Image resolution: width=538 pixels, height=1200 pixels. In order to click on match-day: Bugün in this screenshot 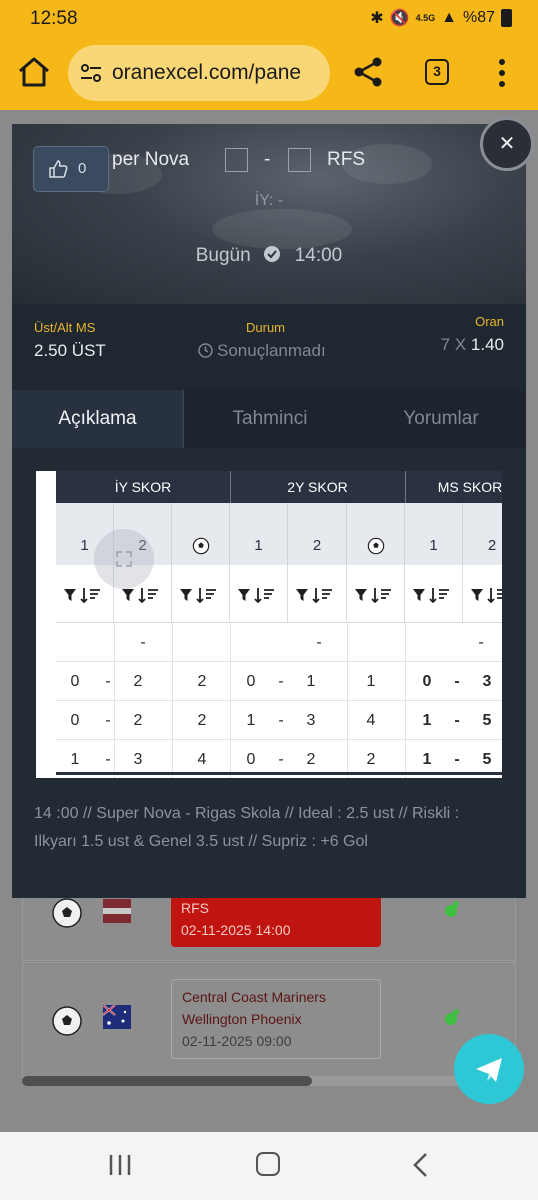, I will do `click(223, 255)`.